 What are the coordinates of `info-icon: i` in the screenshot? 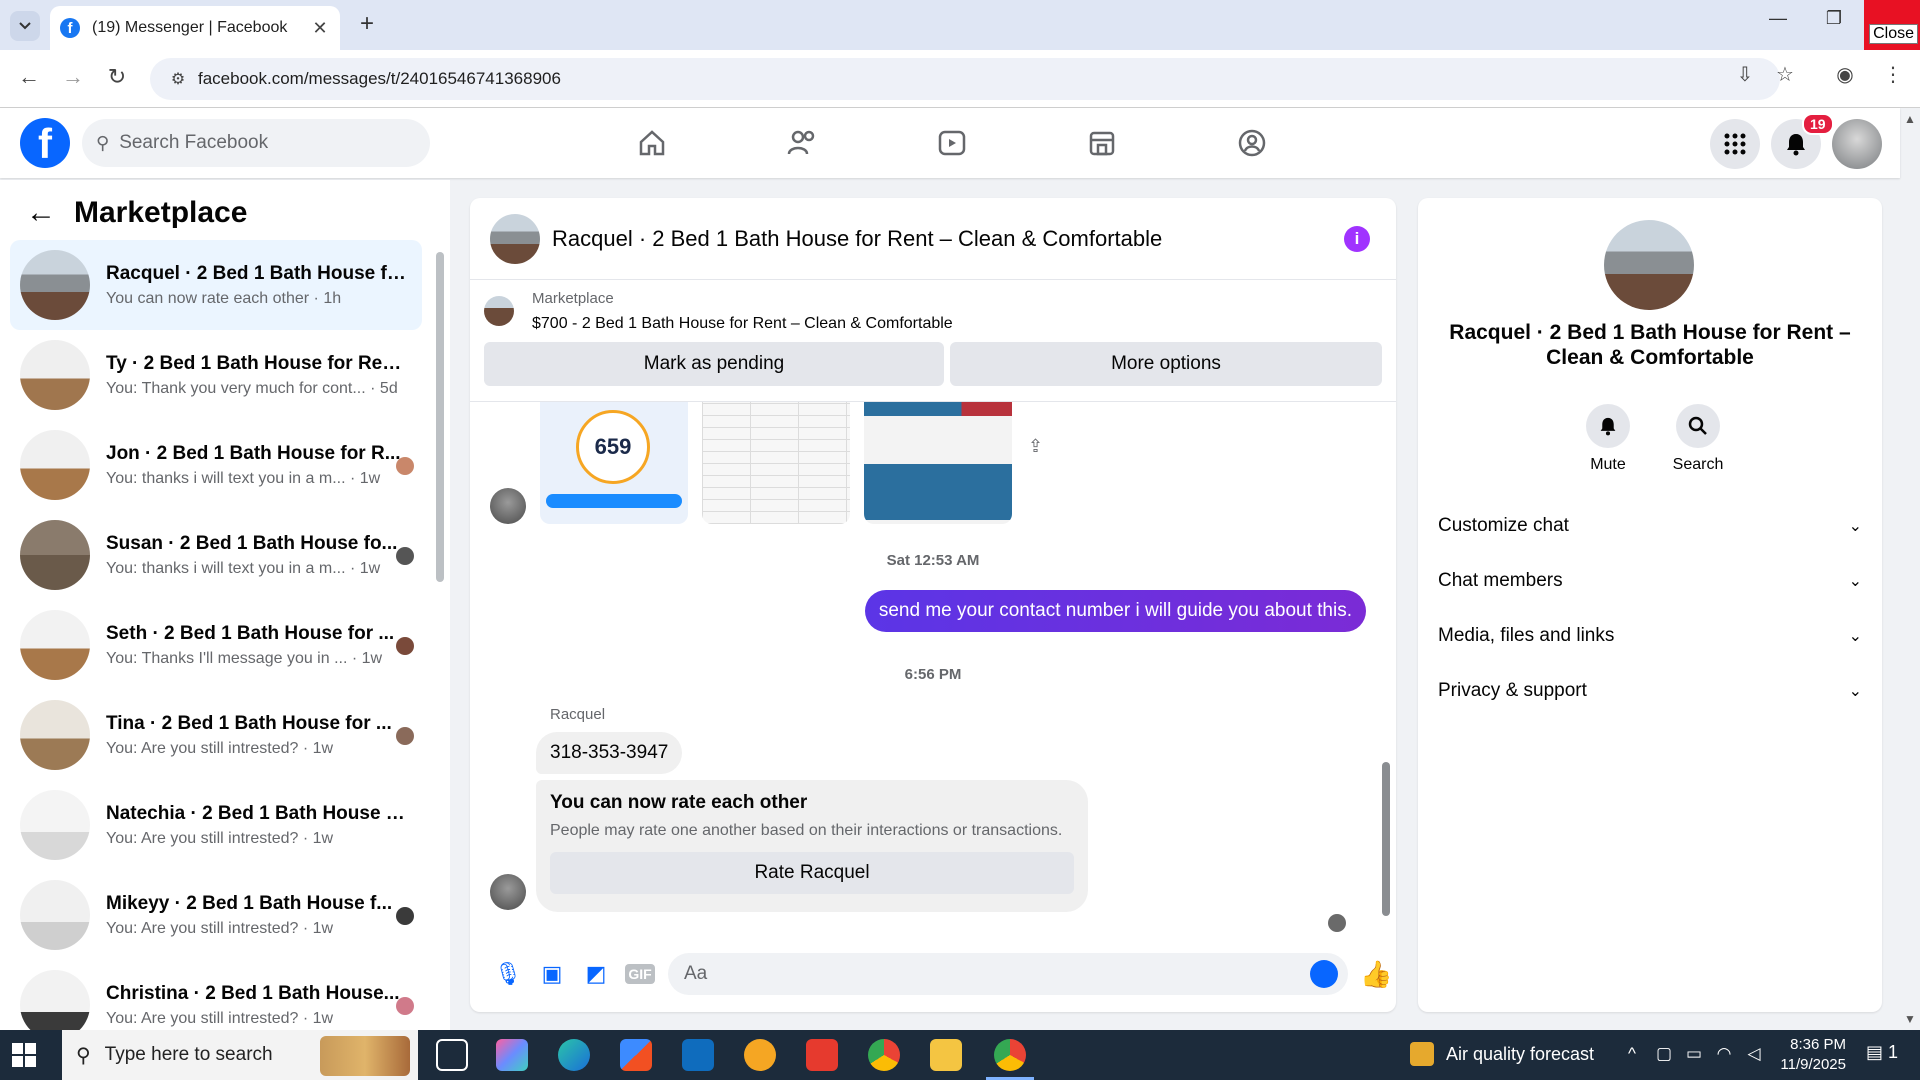 It's located at (1357, 239).